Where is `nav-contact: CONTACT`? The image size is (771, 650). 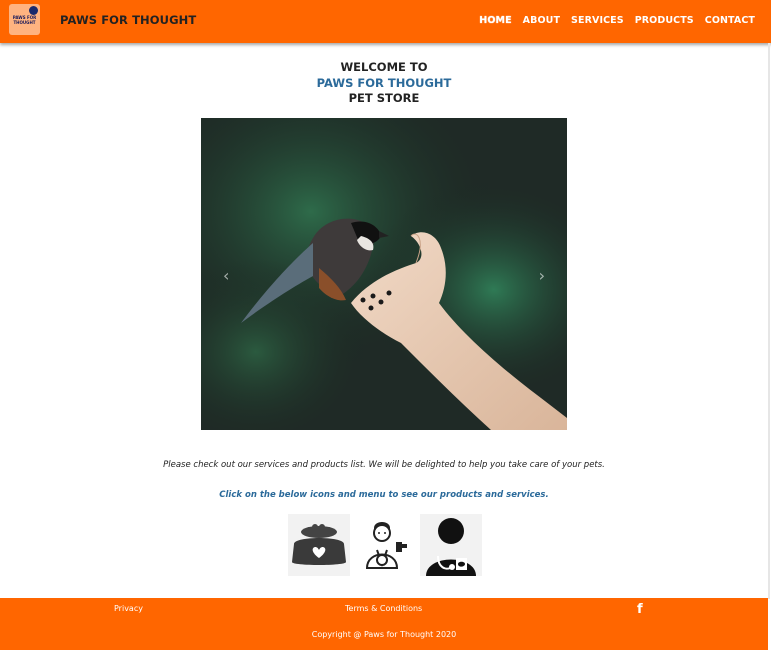 nav-contact: CONTACT is located at coordinates (730, 20).